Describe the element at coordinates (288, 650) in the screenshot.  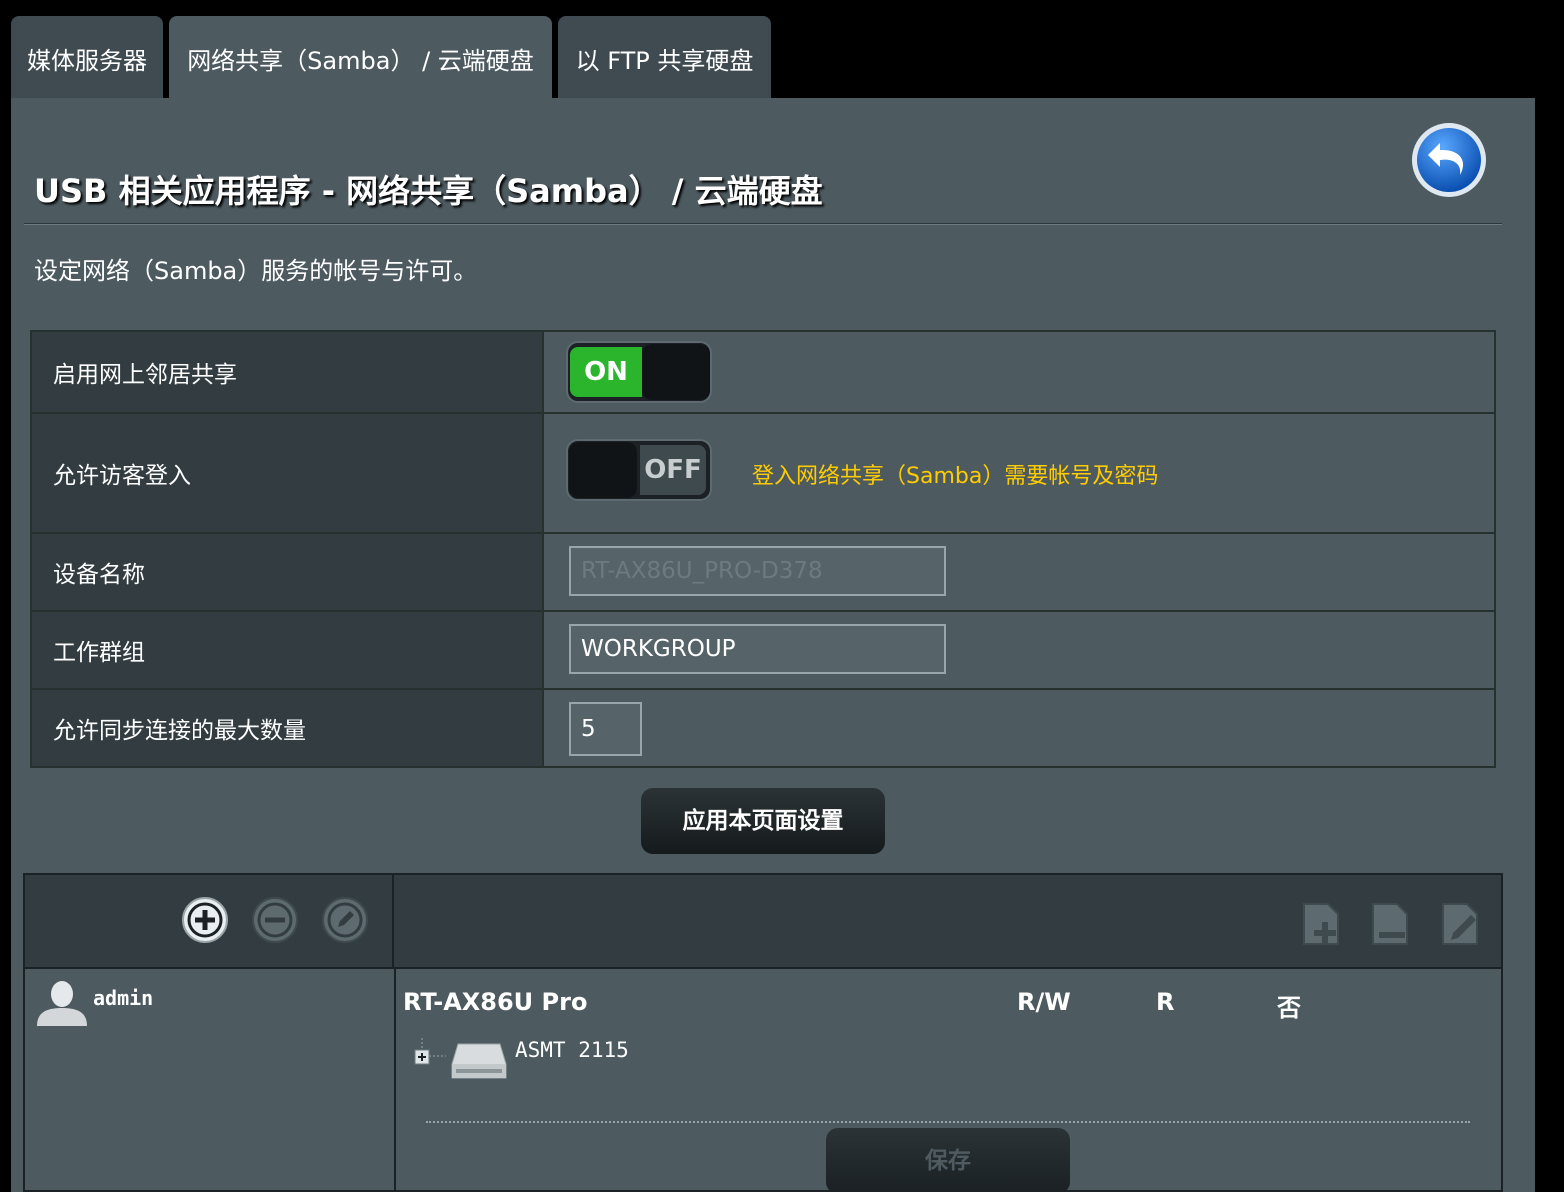
I see `workgroup-label: 工作群组` at that location.